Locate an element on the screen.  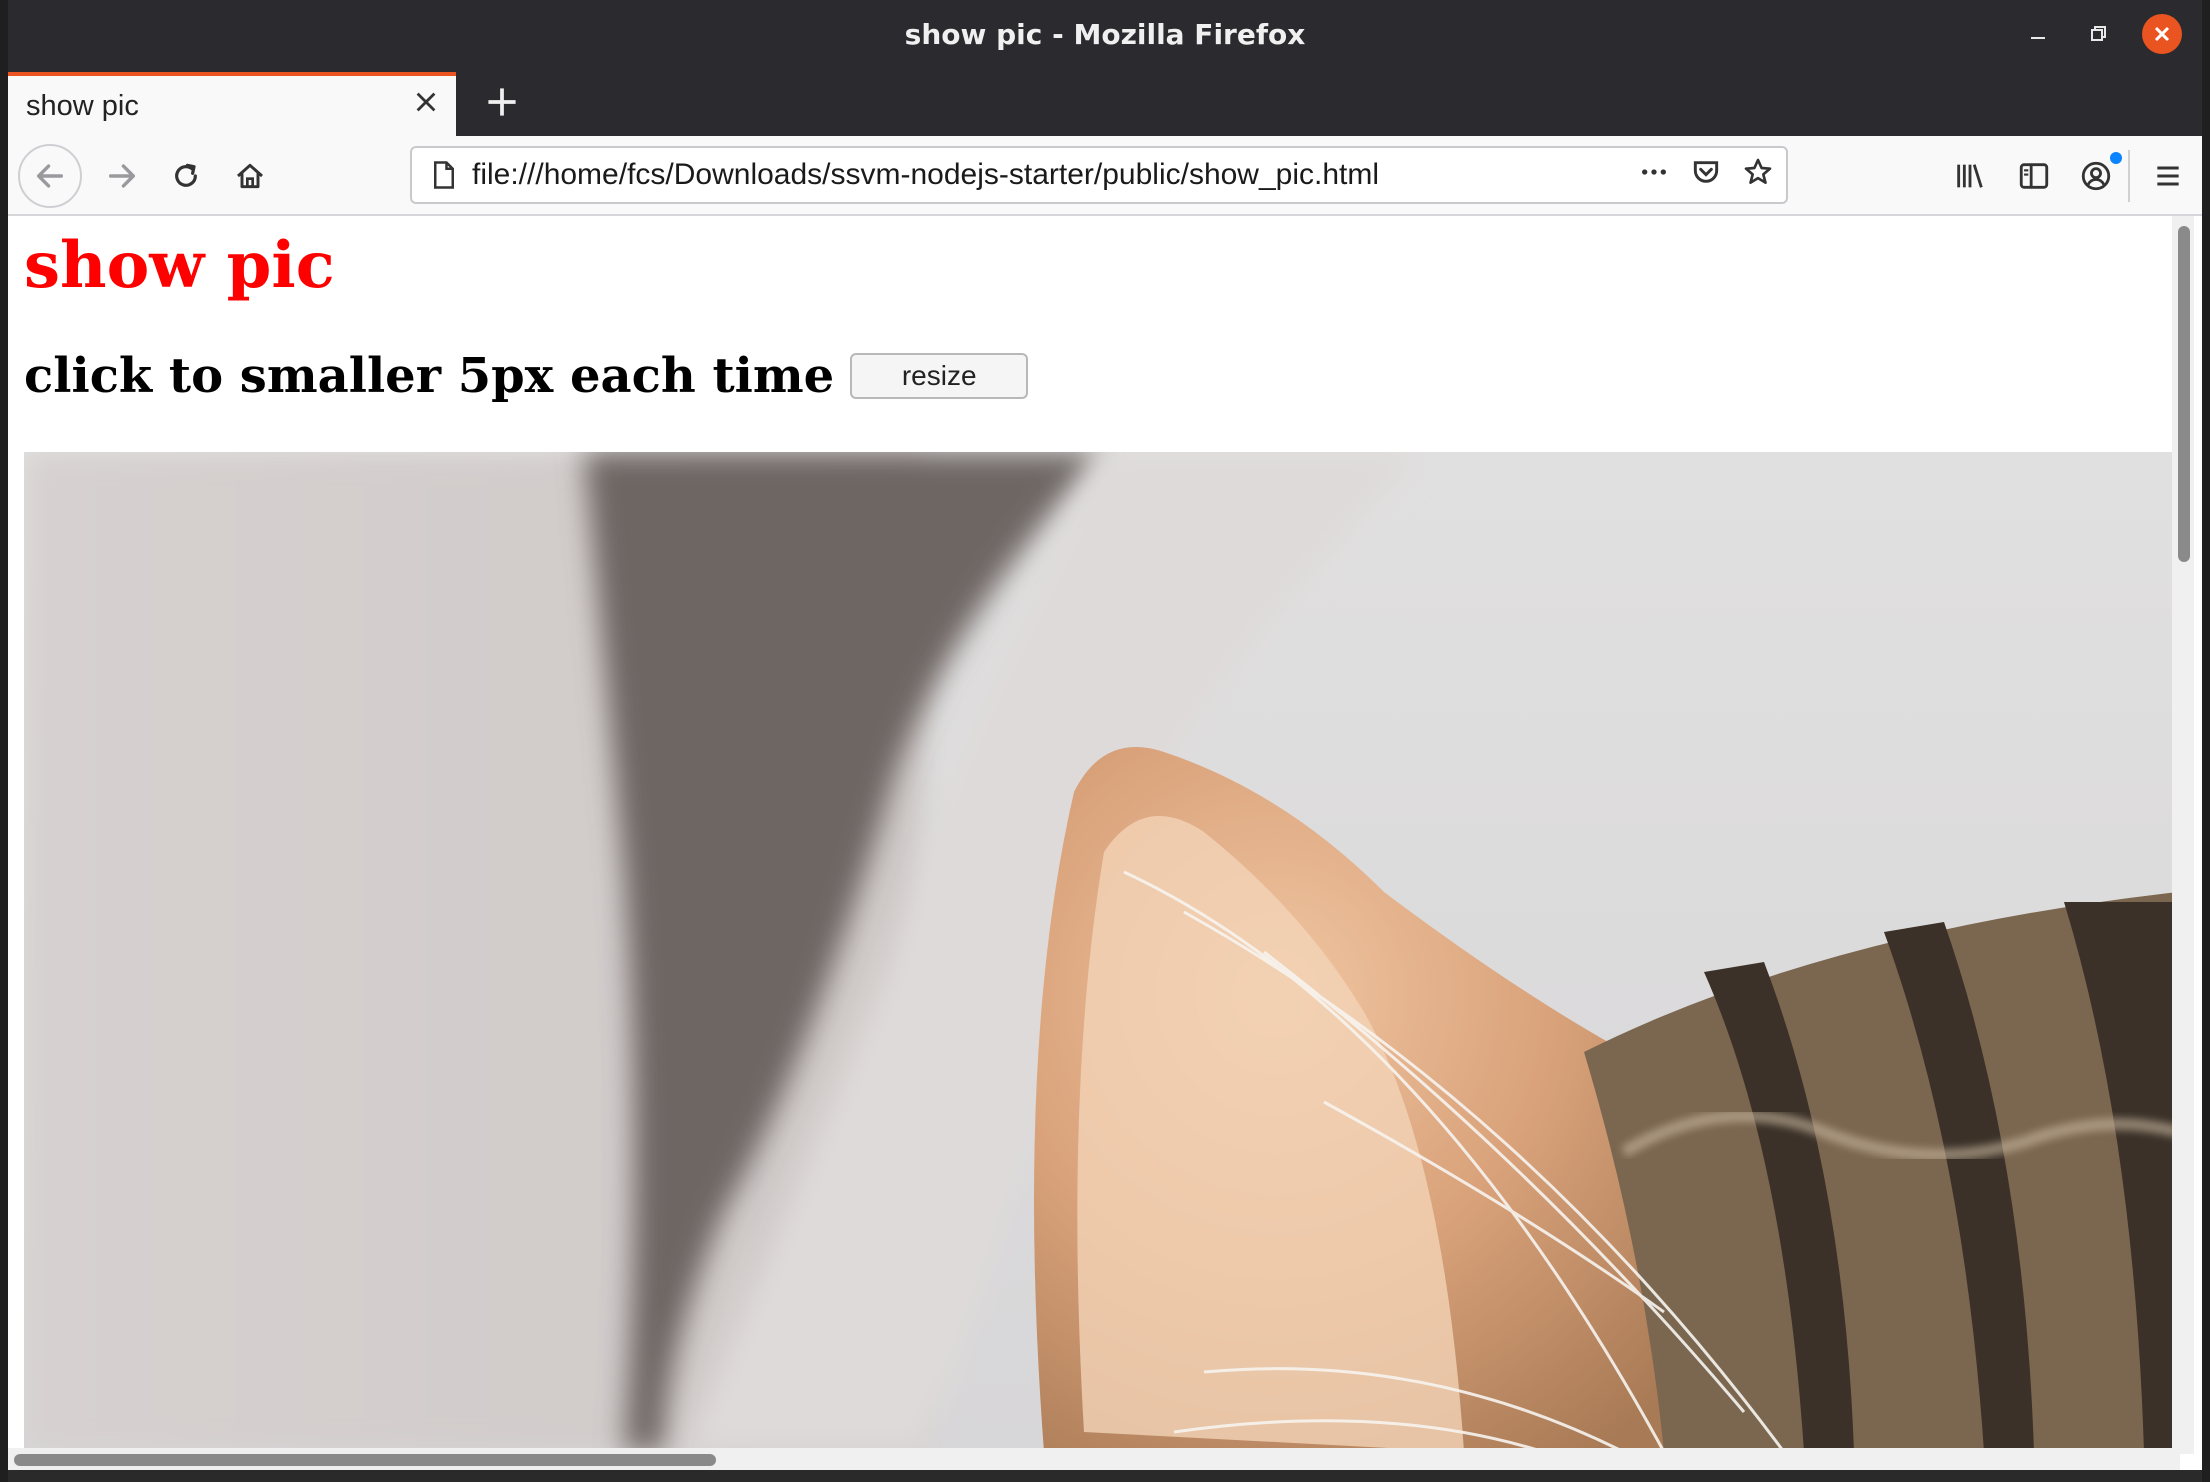
minimize-button is located at coordinates (2038, 34).